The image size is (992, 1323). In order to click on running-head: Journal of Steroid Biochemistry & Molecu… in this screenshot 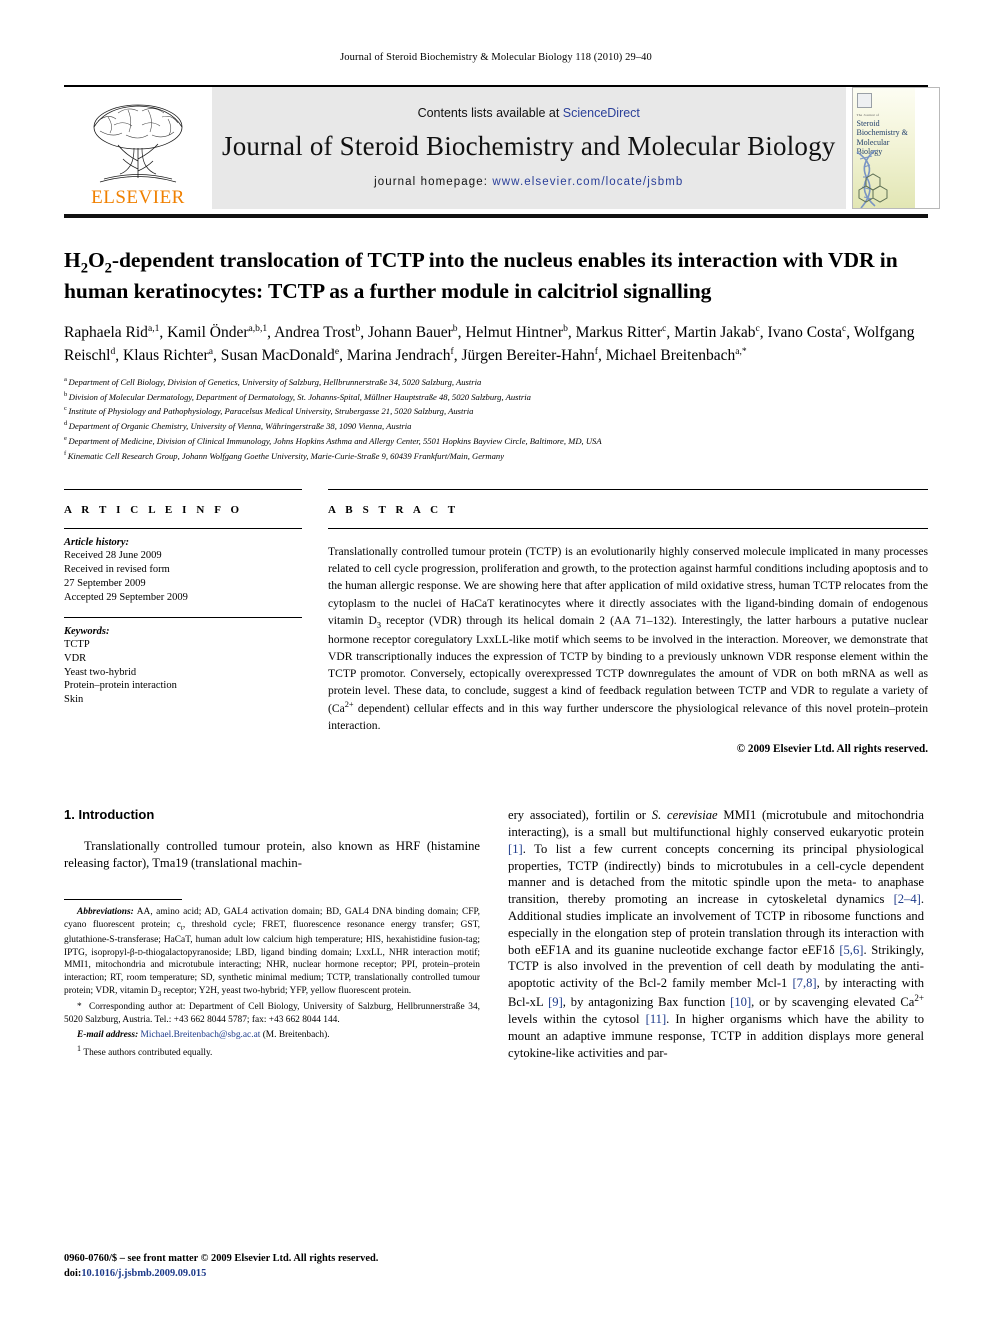, I will do `click(496, 57)`.